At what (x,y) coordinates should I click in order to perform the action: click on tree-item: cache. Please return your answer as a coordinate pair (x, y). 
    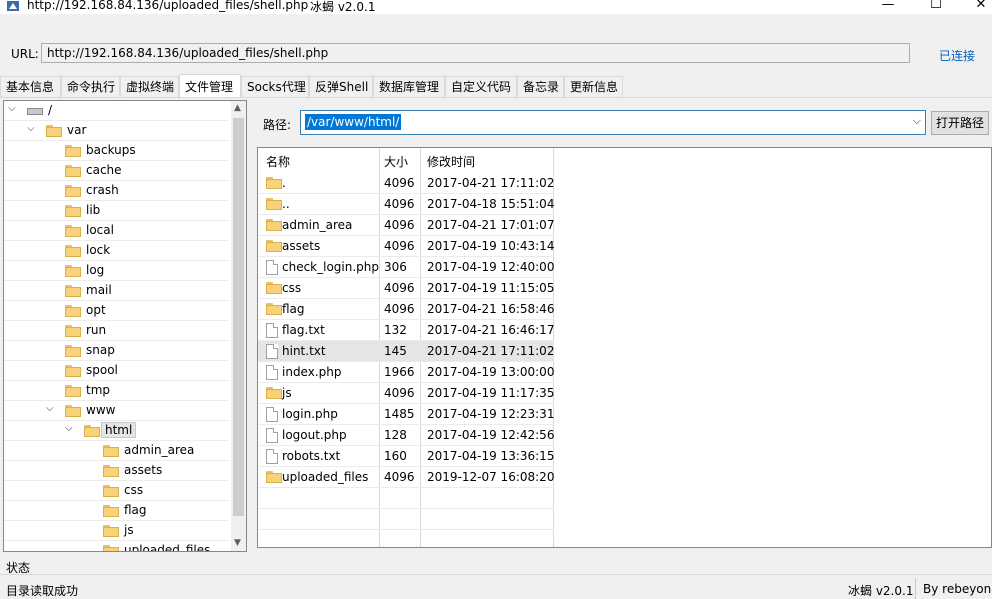
    Looking at the image, I should click on (116, 171).